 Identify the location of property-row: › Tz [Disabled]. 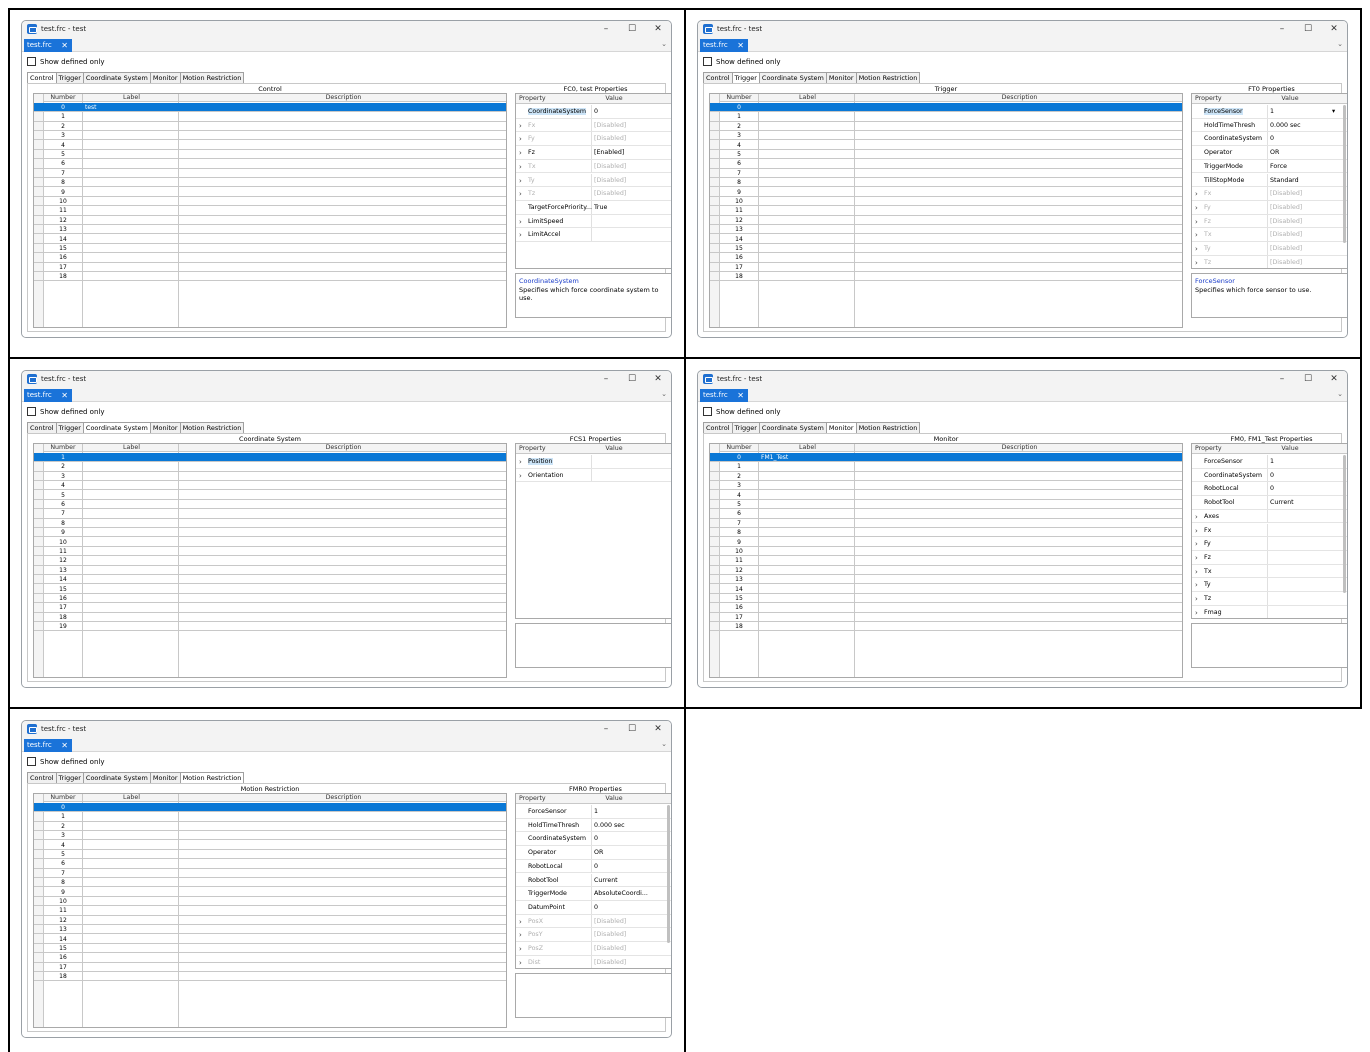
(1269, 261).